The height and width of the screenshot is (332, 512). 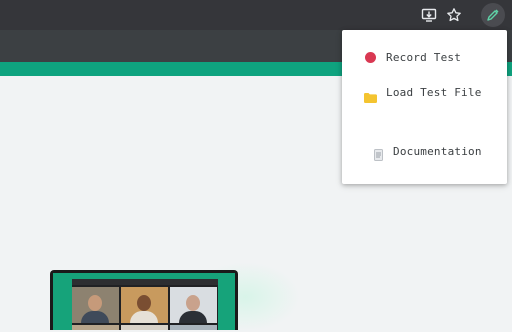 I want to click on install-app-icon, so click(x=429, y=15).